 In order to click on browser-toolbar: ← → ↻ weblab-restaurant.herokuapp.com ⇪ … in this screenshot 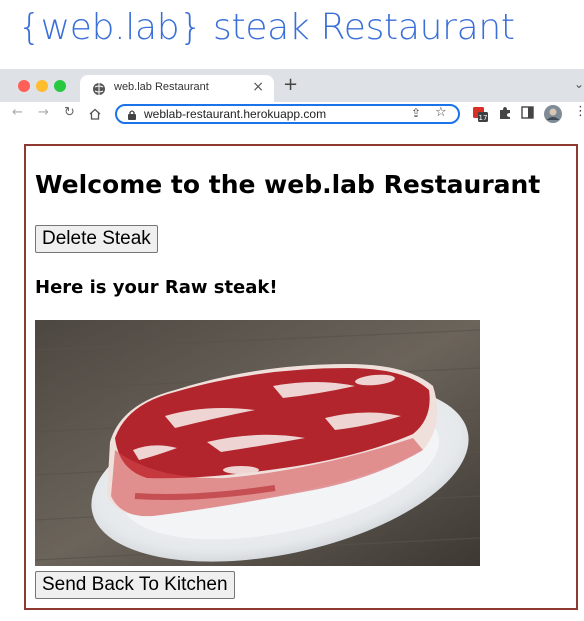, I will do `click(292, 114)`.